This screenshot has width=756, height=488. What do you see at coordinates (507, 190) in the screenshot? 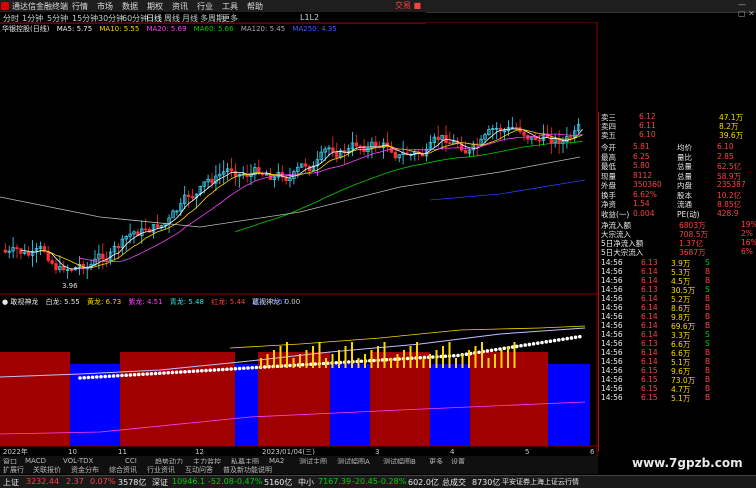
I see `ma250-line` at bounding box center [507, 190].